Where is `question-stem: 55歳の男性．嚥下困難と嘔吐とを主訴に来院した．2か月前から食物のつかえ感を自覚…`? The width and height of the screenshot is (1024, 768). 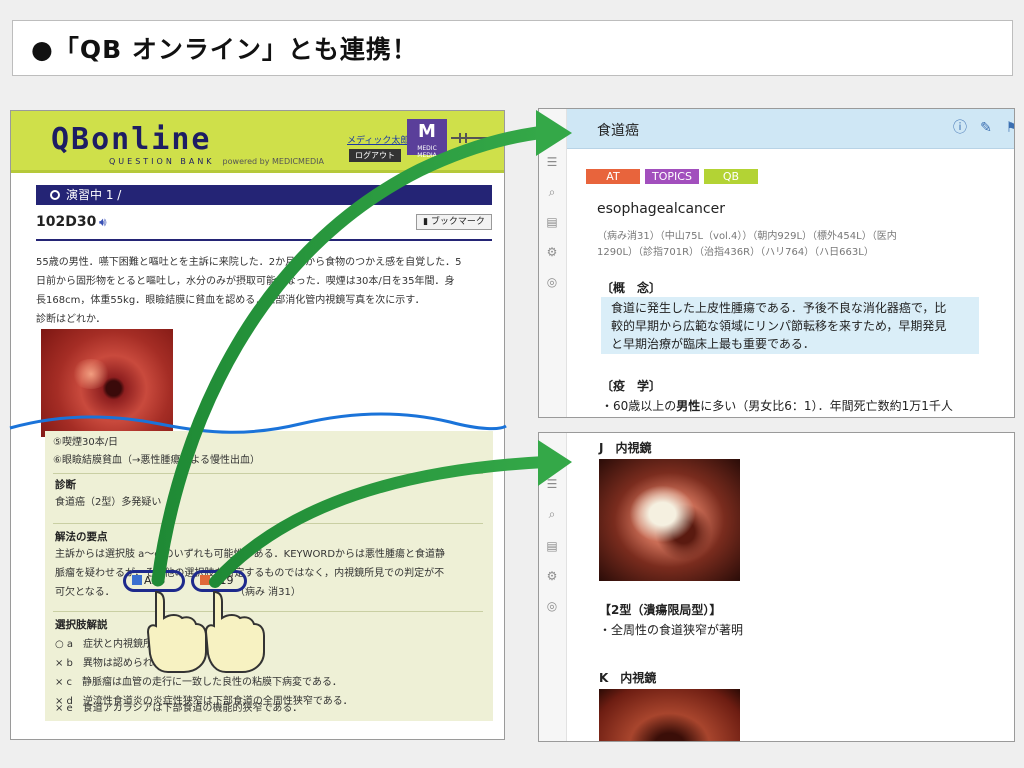
question-stem: 55歳の男性．嚥下困難と嘔吐とを主訴に来院した．2か月前から食物のつかえ感を自覚… is located at coordinates (249, 291).